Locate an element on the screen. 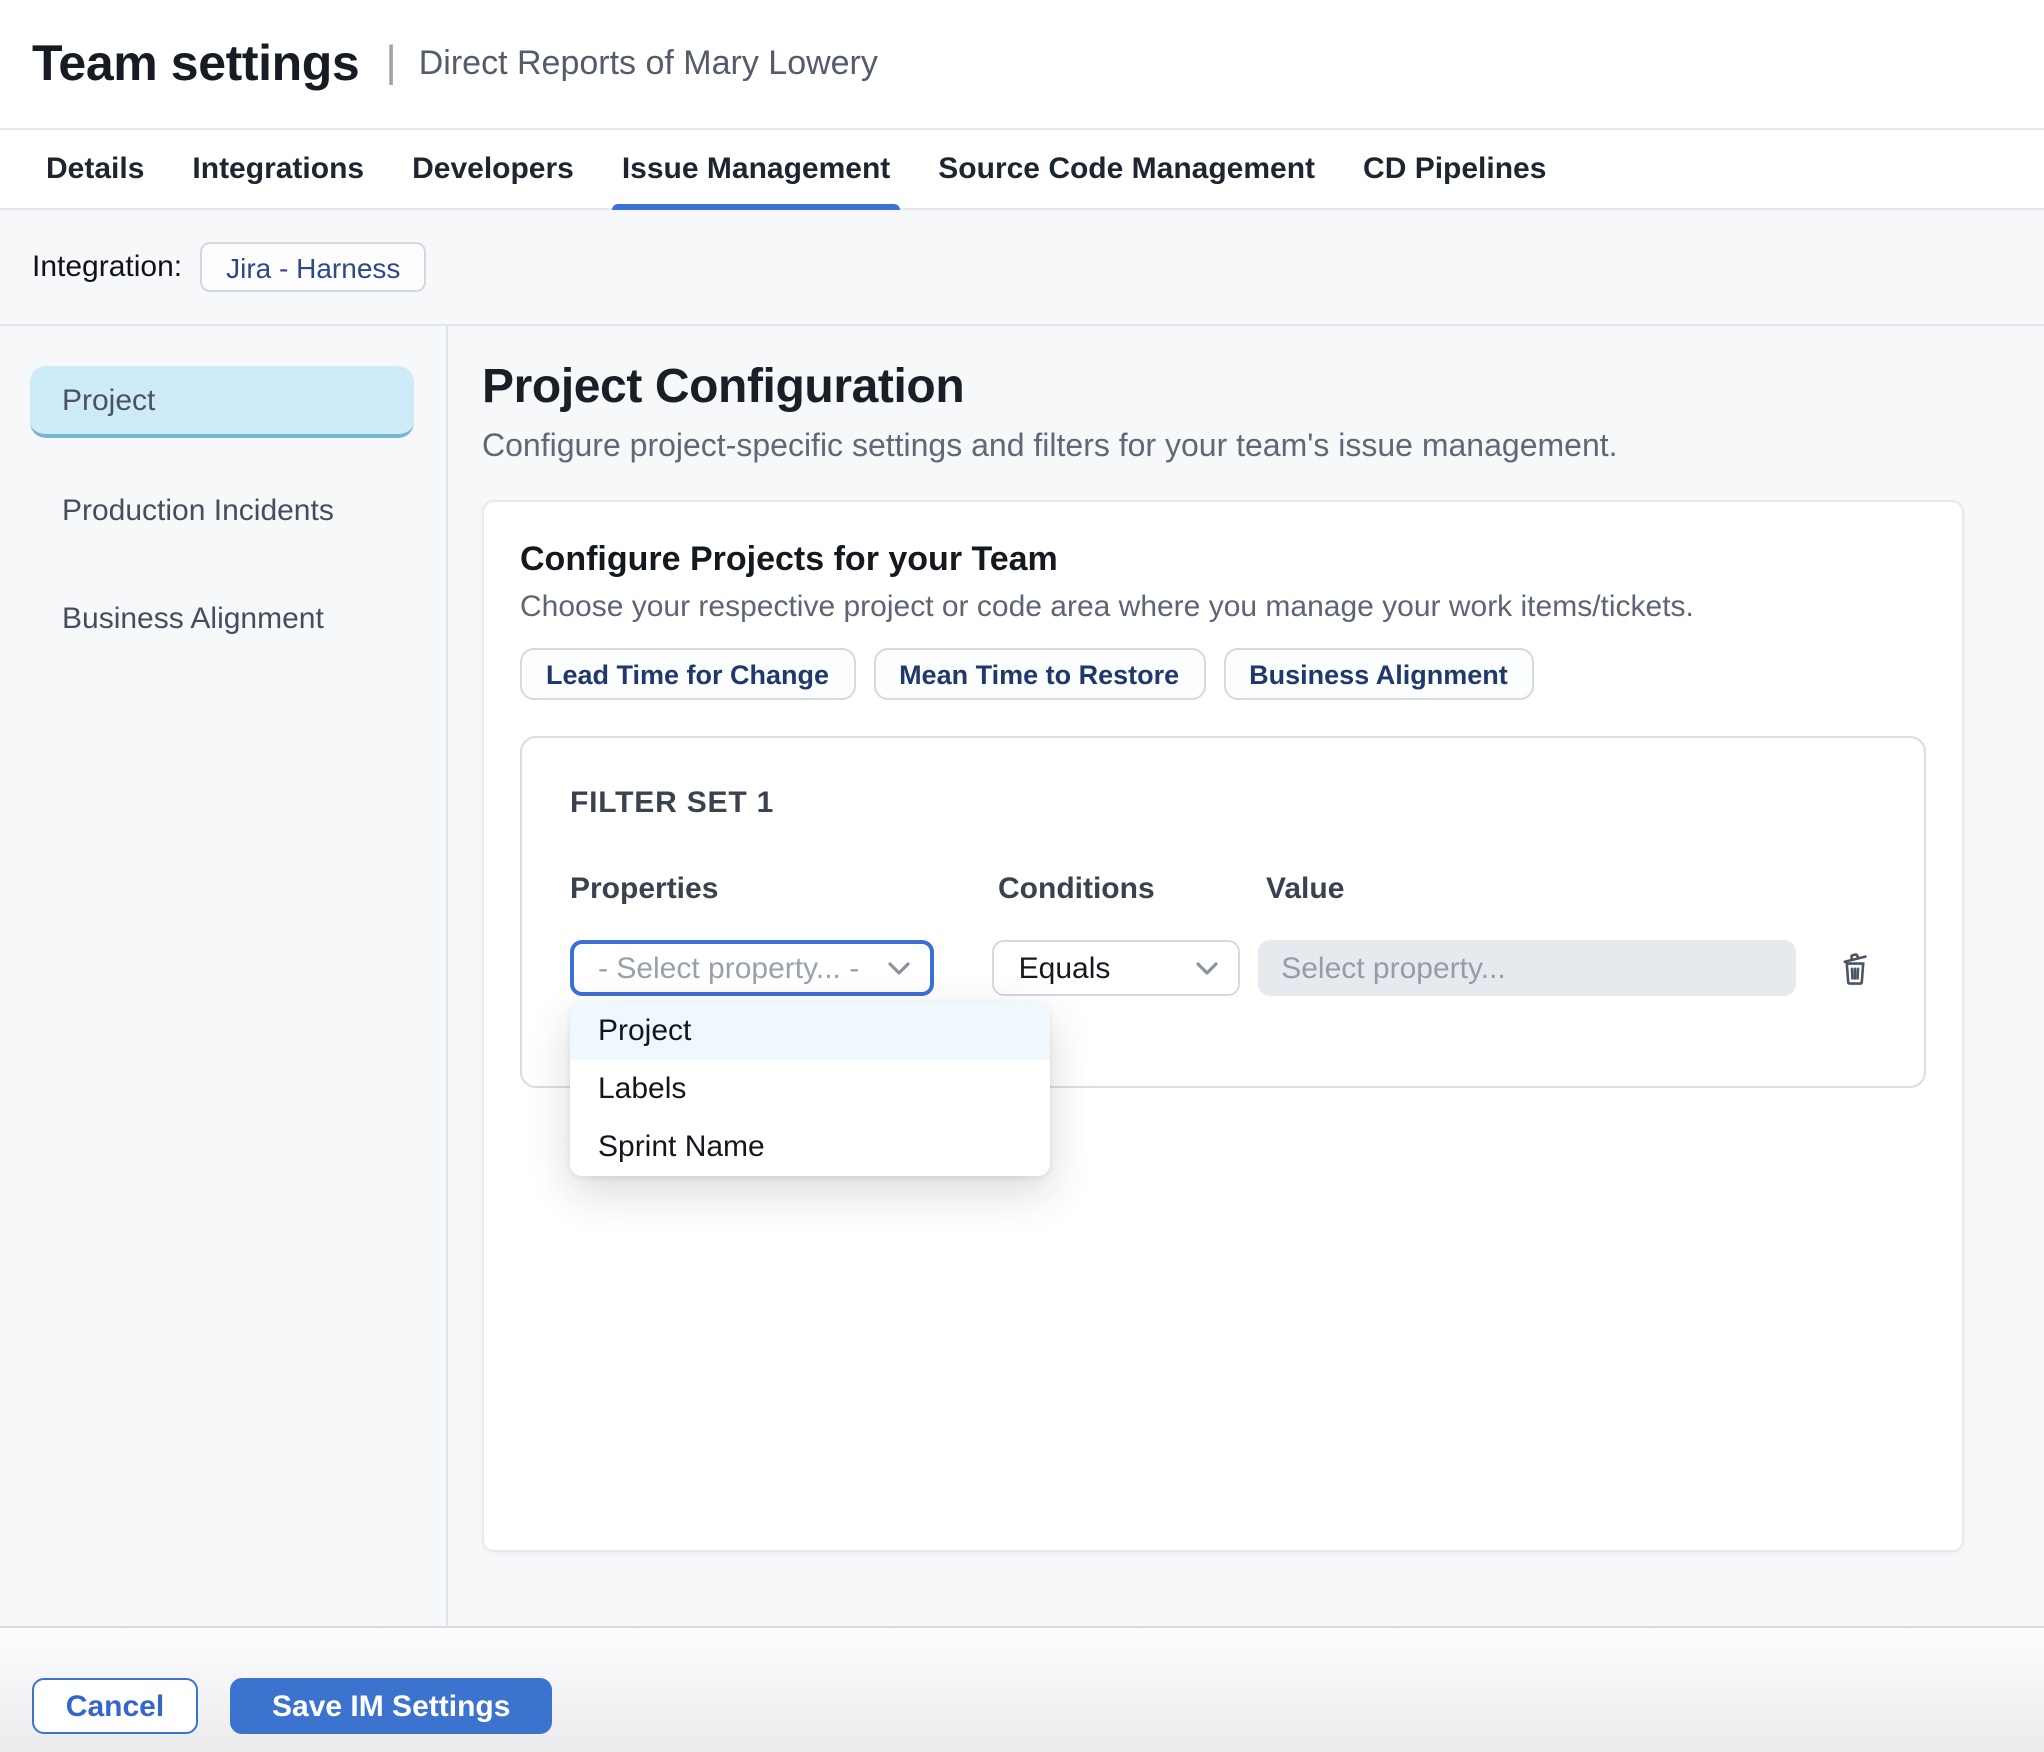 This screenshot has height=1752, width=2044. filter-set-title: FILTER SET 1 is located at coordinates (672, 803).